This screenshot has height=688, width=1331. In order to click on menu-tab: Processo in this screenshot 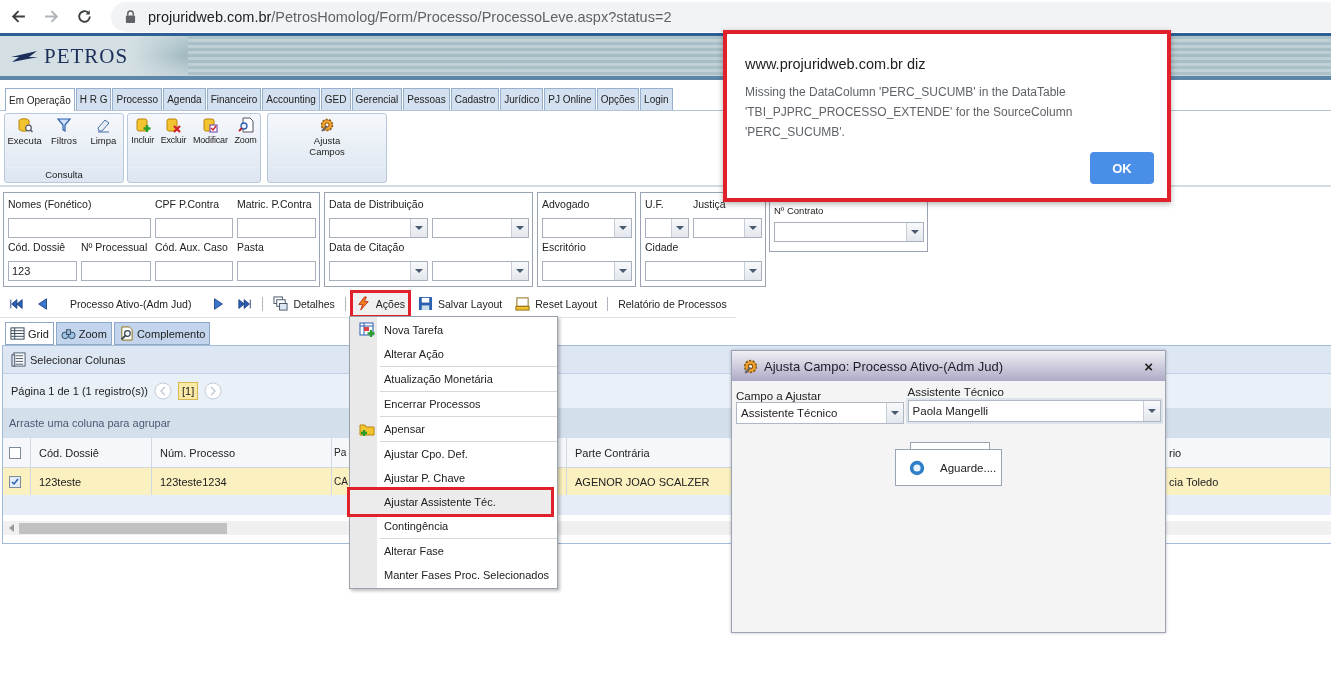, I will do `click(137, 99)`.